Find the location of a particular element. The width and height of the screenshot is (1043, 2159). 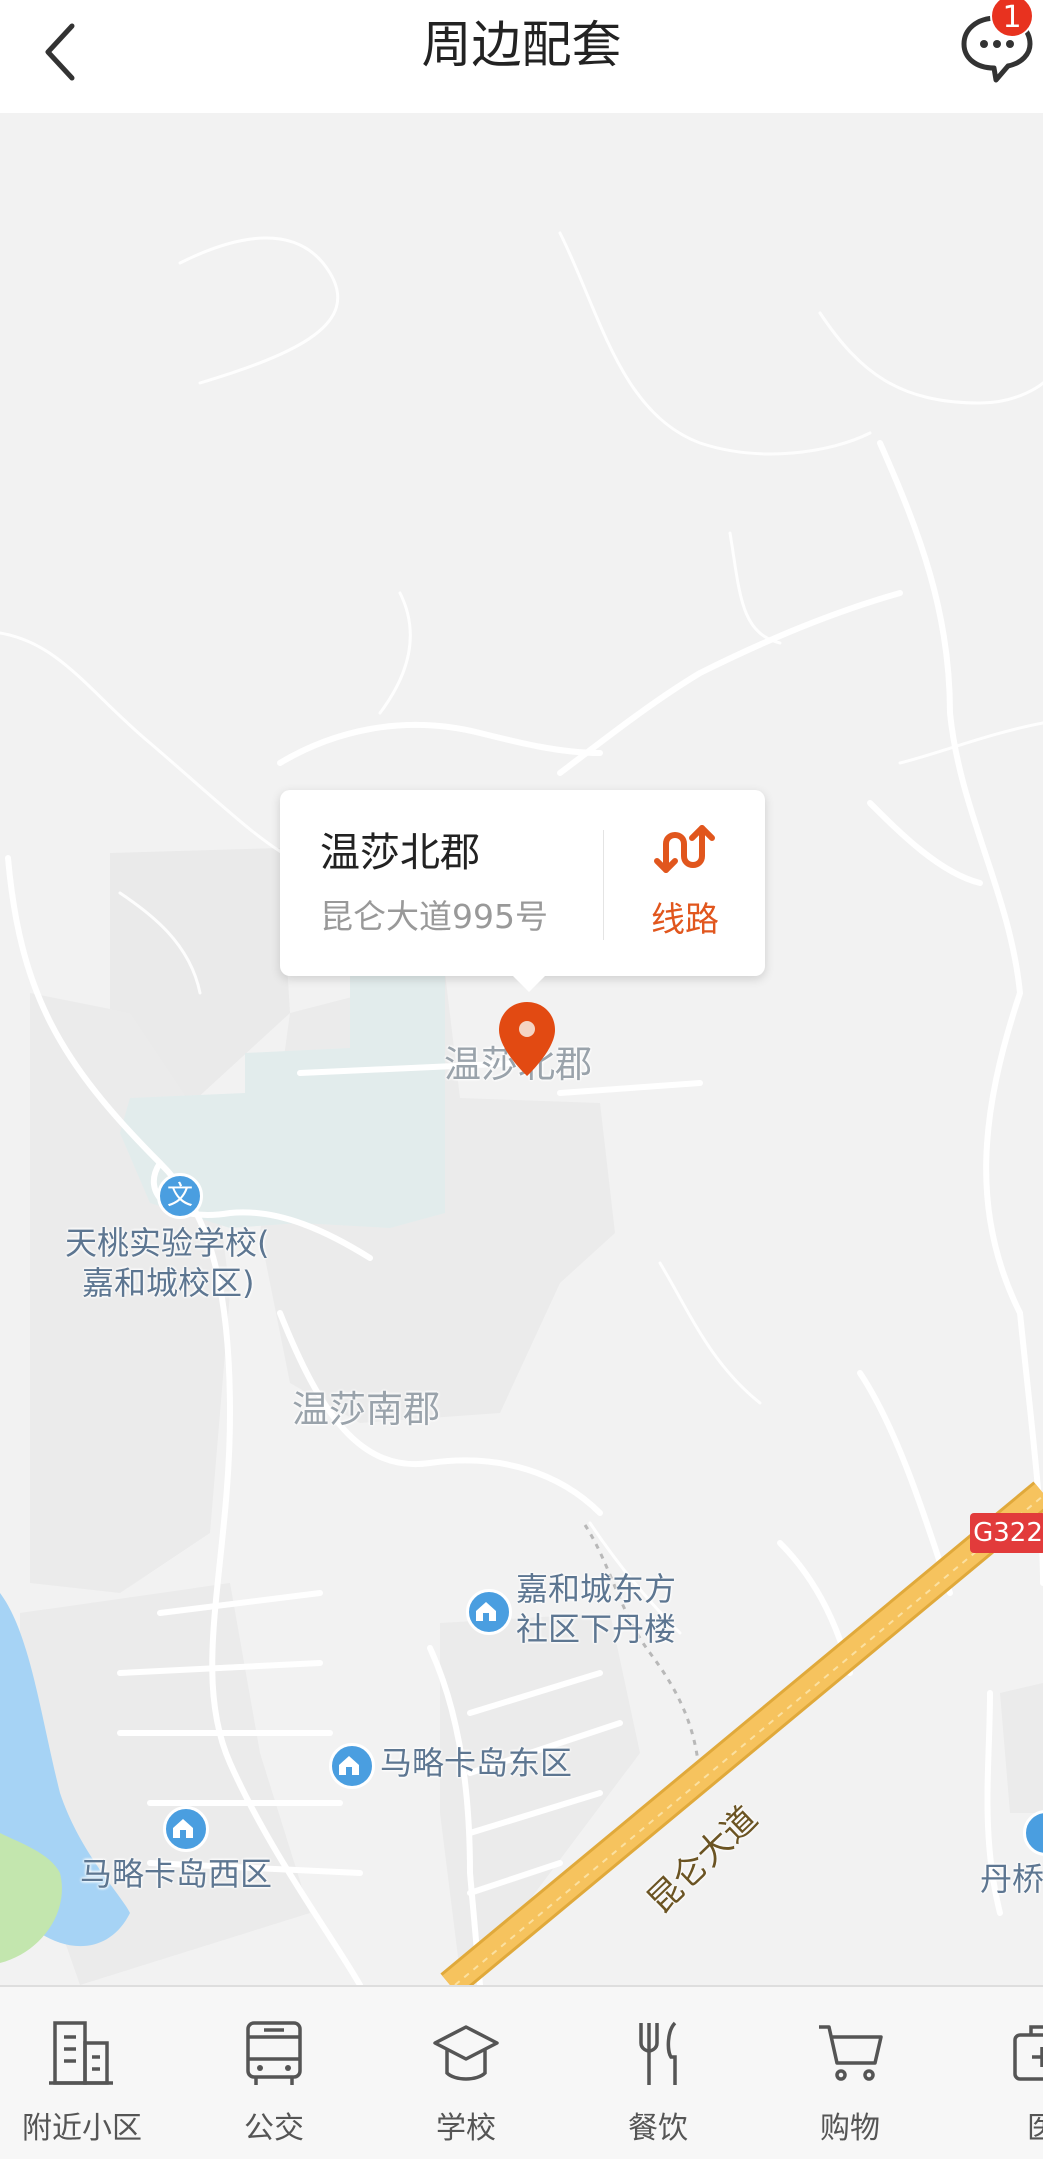

popup-location-address: 昆仑大道995号 is located at coordinates (434, 916).